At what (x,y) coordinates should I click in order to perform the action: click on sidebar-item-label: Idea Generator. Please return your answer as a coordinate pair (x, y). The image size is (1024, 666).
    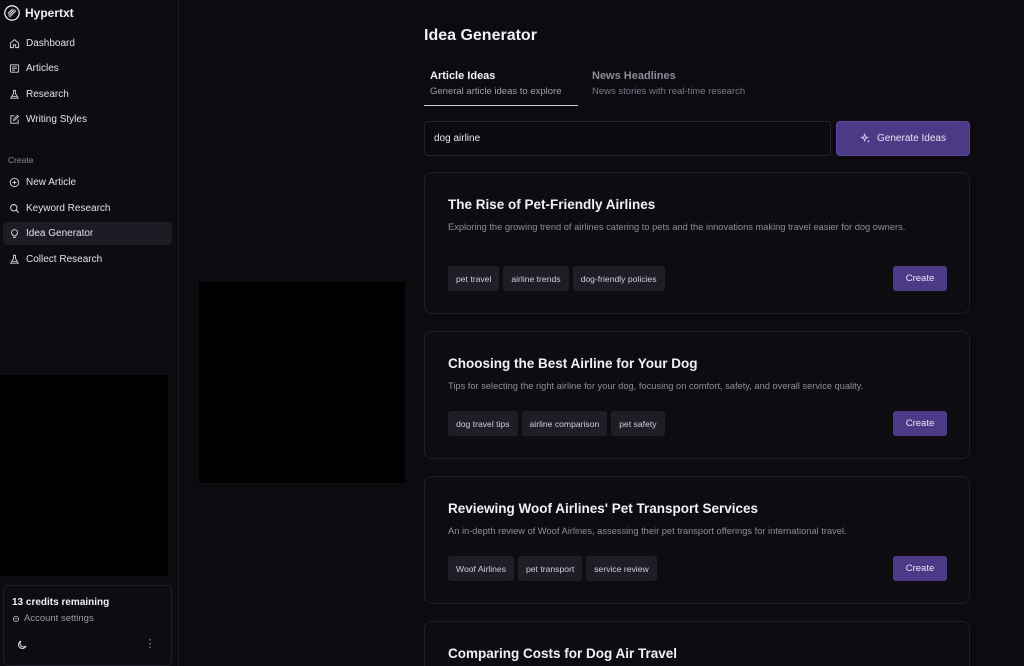
    Looking at the image, I should click on (60, 233).